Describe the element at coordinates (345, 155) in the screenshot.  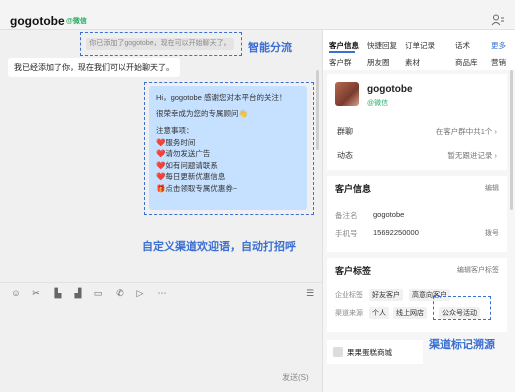
I see `activity-label: 动态` at that location.